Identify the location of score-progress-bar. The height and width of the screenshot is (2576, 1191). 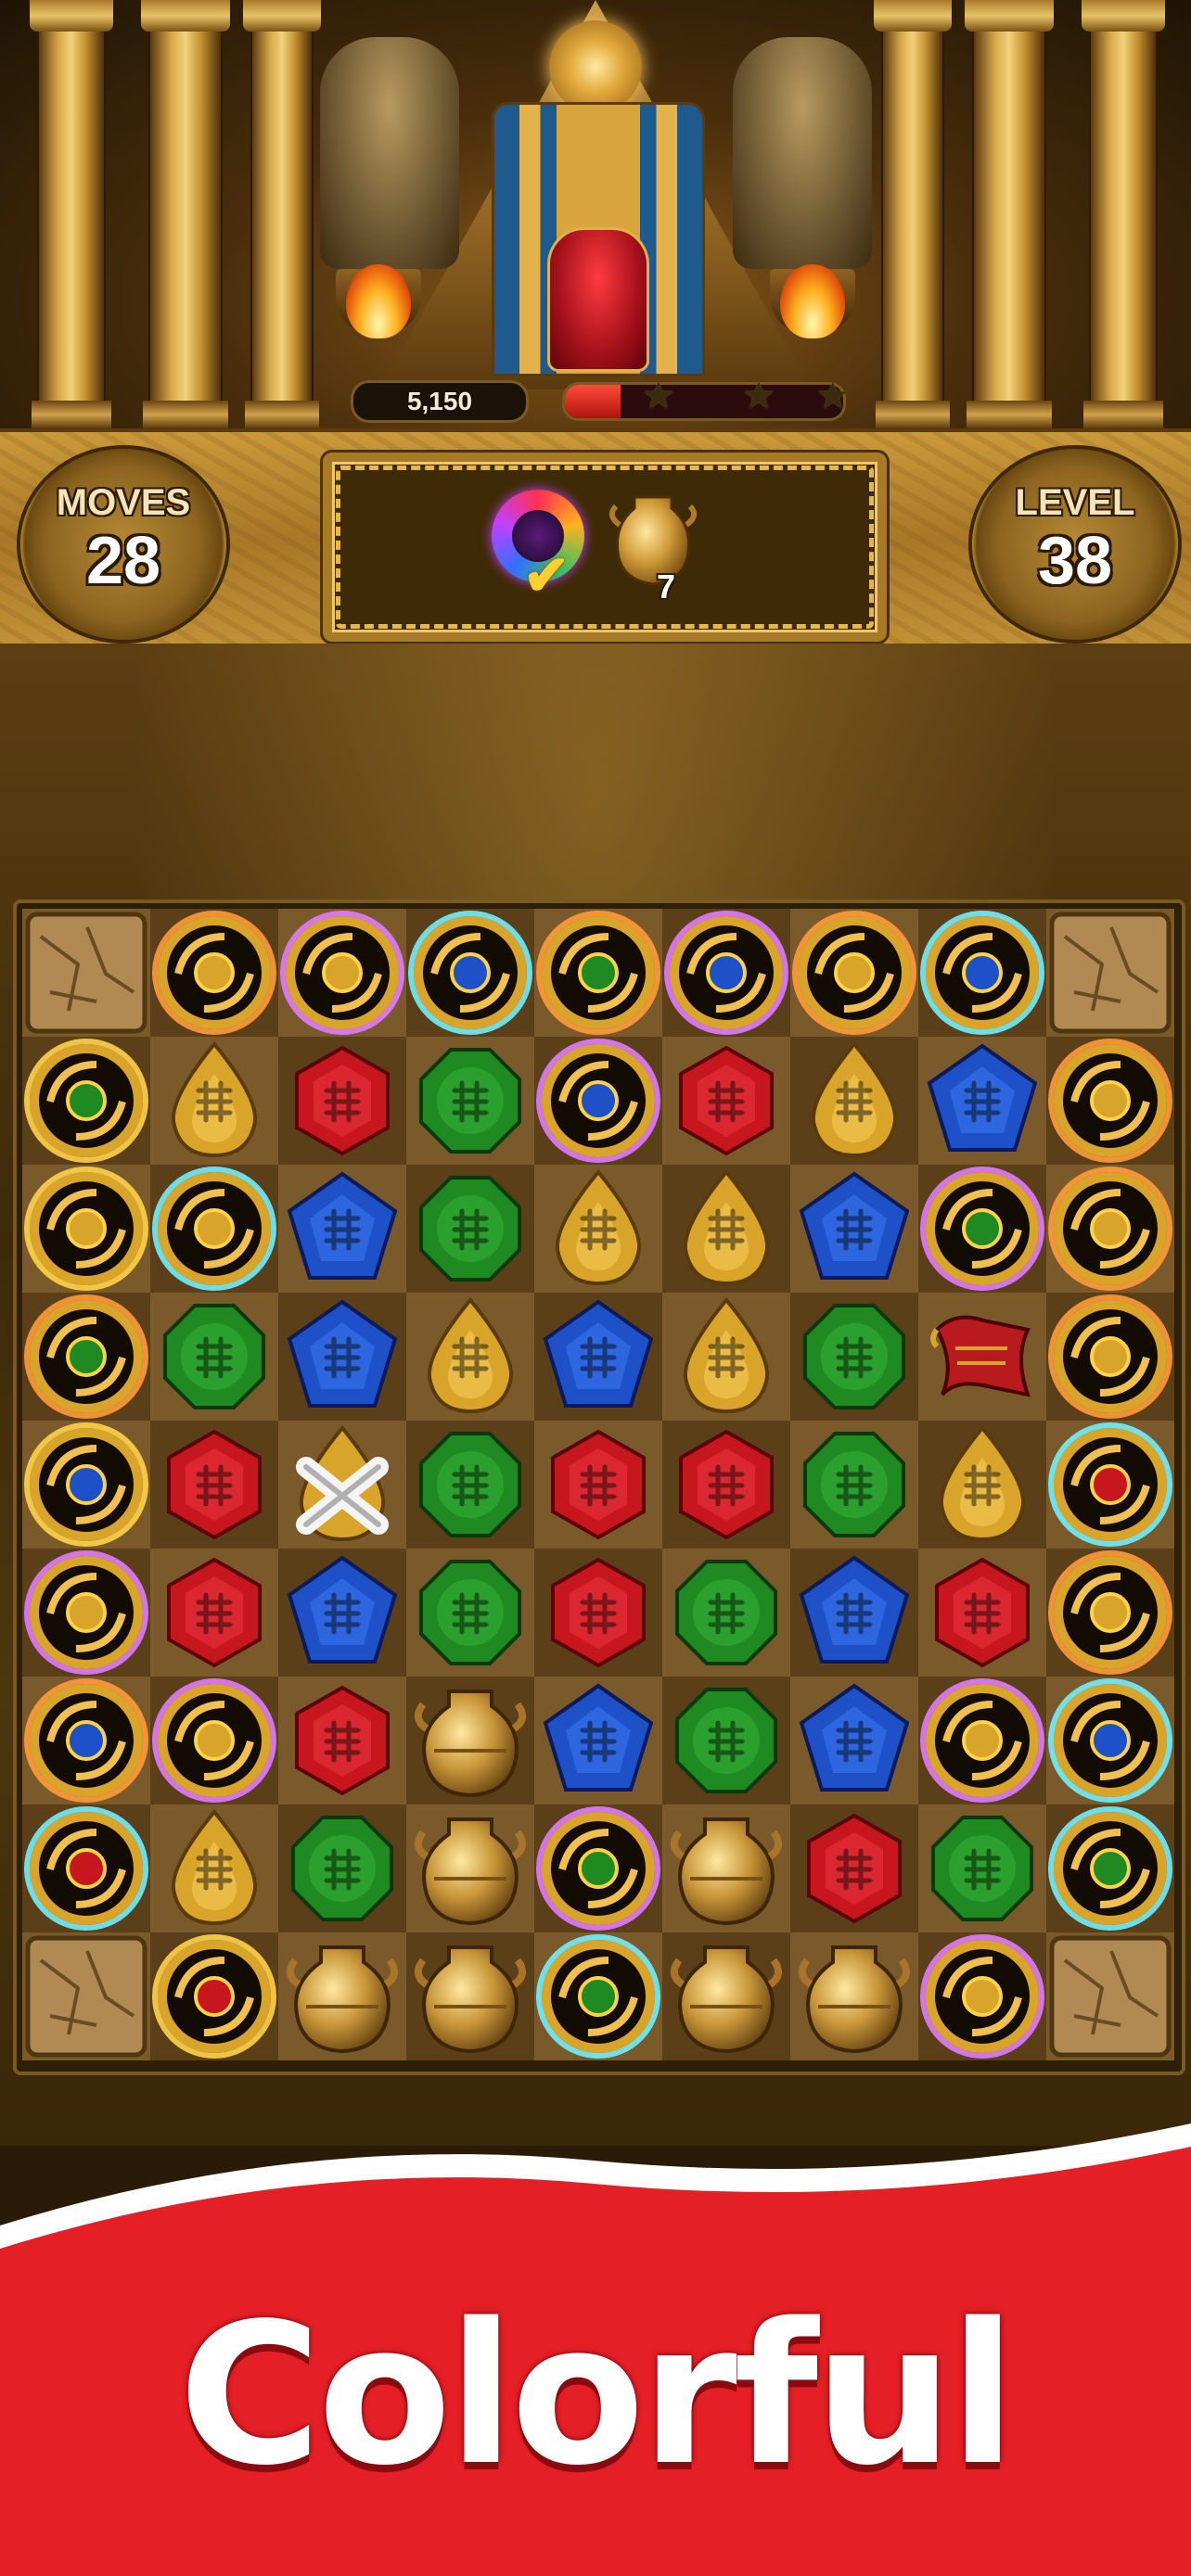
(704, 401).